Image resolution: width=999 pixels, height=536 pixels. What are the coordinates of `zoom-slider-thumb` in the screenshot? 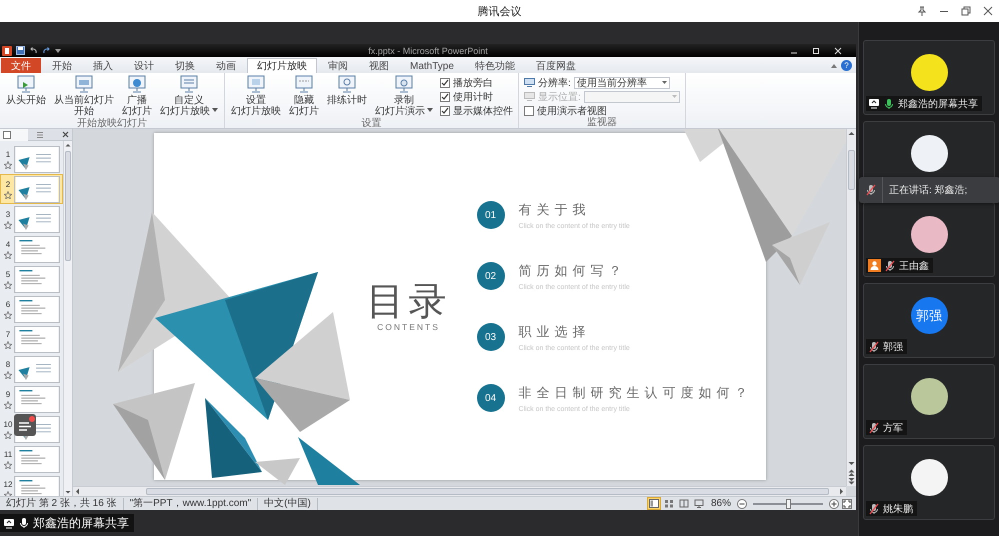 It's located at (788, 503).